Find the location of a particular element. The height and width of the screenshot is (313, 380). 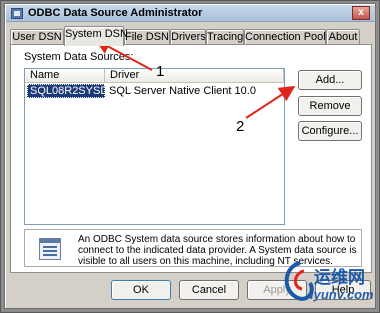

cancel-button: Cancel is located at coordinates (209, 290).